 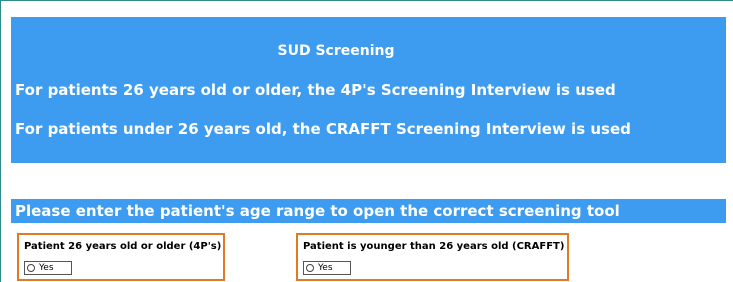 I want to click on yes-radio-crafft: Yes, so click(x=327, y=268).